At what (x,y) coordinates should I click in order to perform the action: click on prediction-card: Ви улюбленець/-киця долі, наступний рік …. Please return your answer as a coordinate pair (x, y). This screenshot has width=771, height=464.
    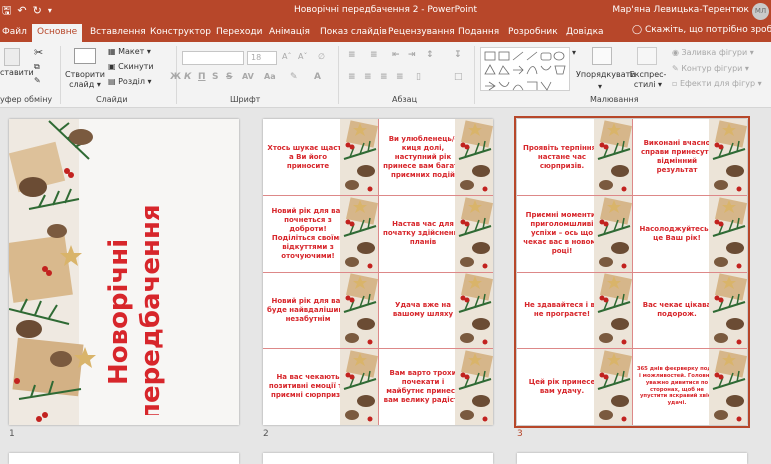
    Looking at the image, I should click on (435, 157).